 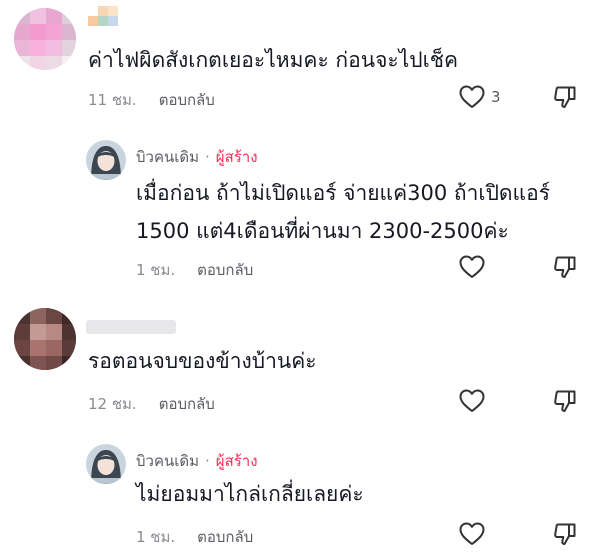 I want to click on reply-1-meta: 1 ชม. ตอบกลับ, so click(x=194, y=270).